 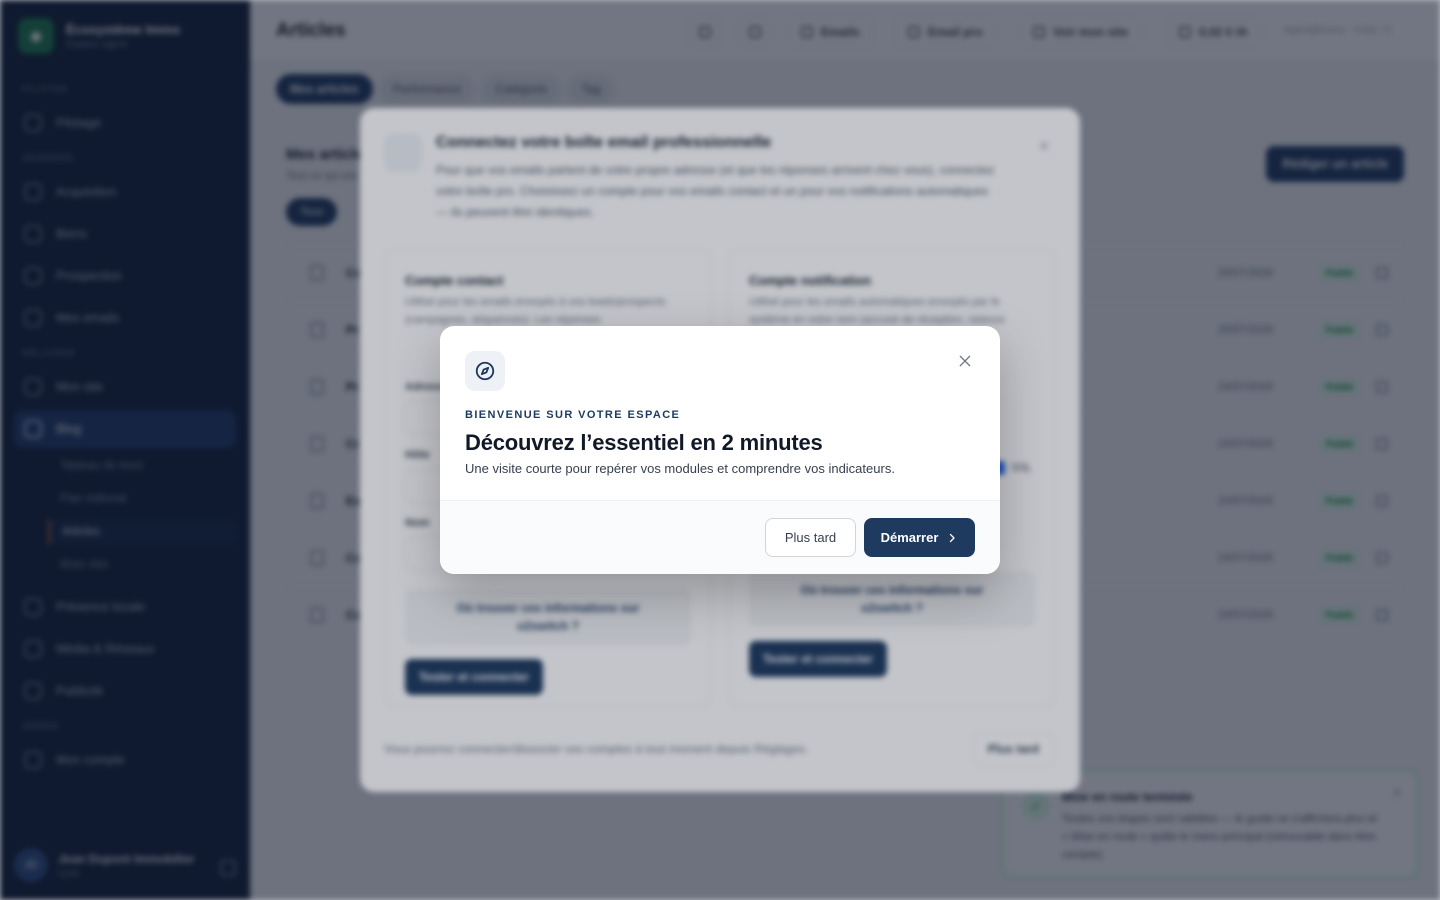 I want to click on close-button, so click(x=965, y=361).